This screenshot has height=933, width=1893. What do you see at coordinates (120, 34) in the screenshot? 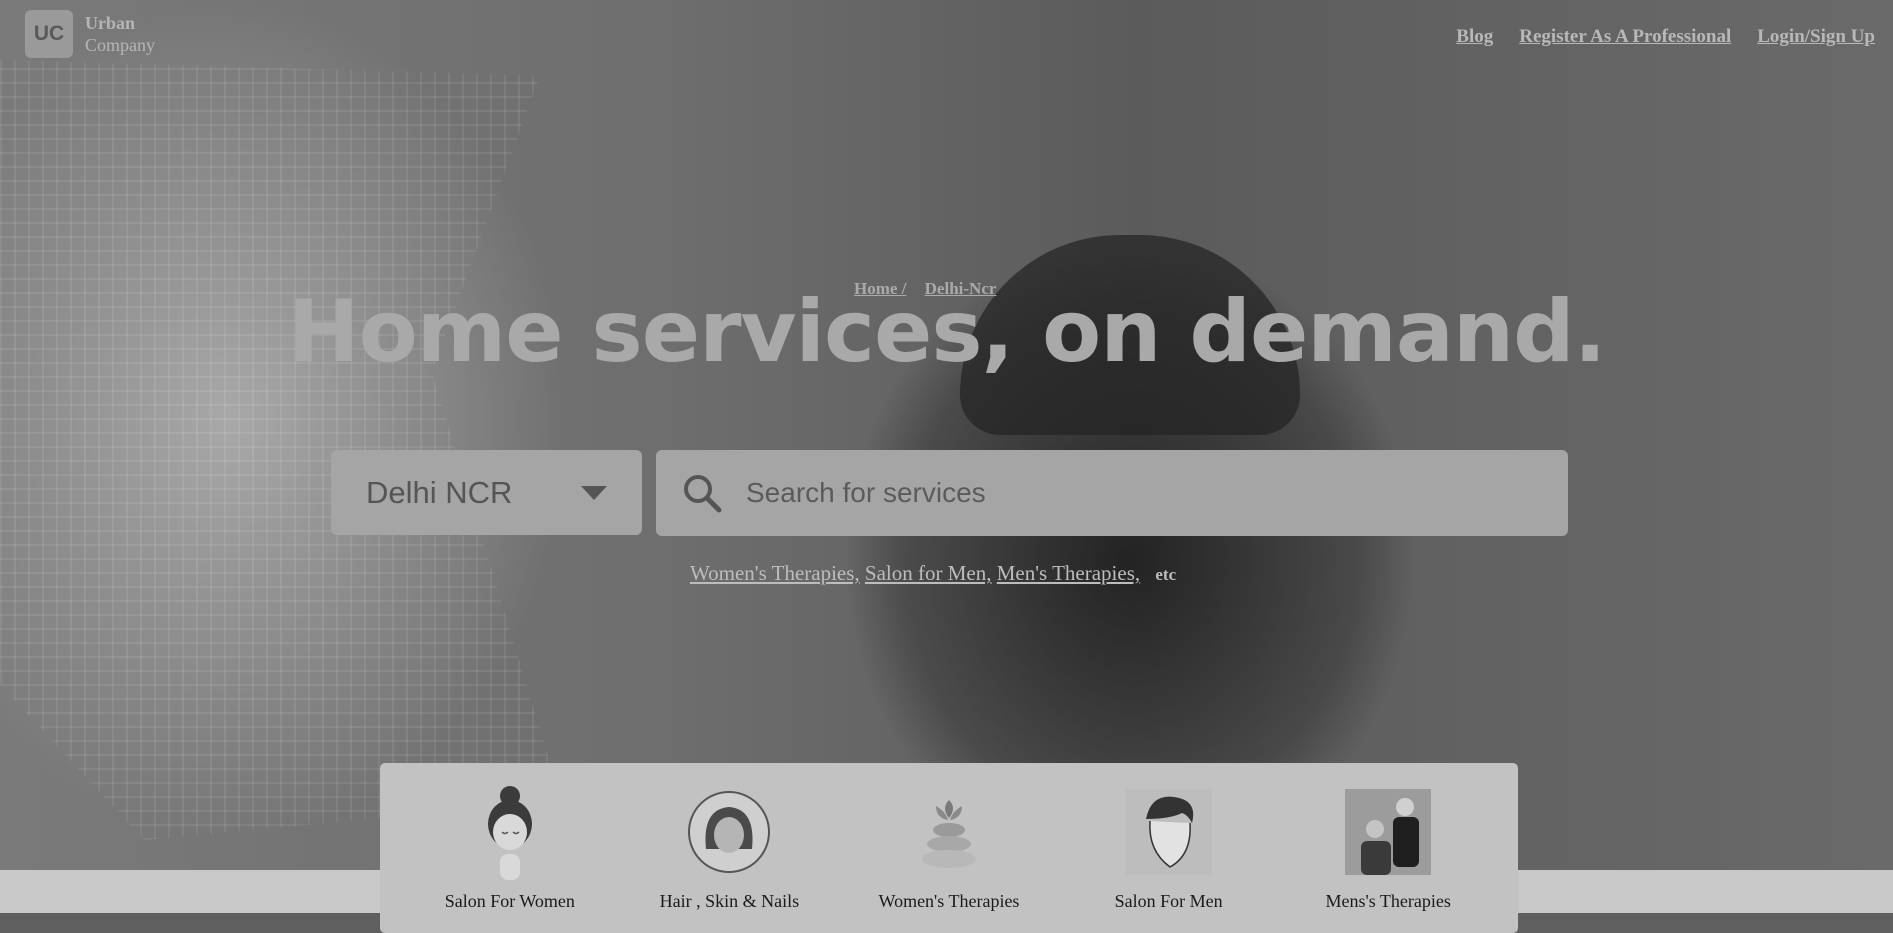
I see `brand-name: Urban Company` at bounding box center [120, 34].